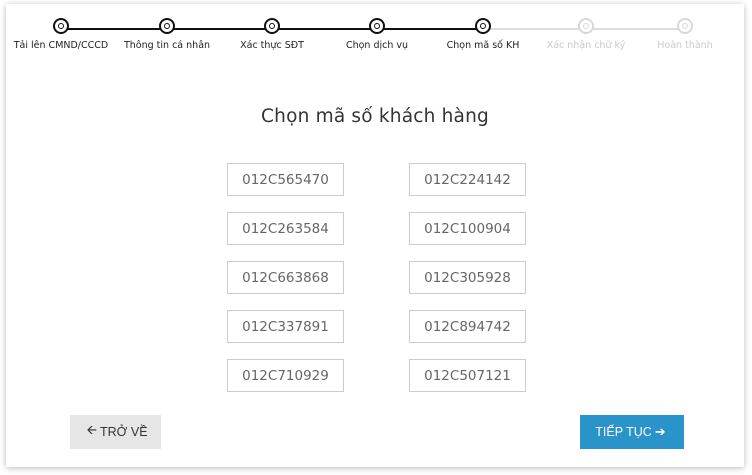 This screenshot has width=752, height=475. I want to click on step-personal-info: Thông tin cá nhân, so click(167, 35).